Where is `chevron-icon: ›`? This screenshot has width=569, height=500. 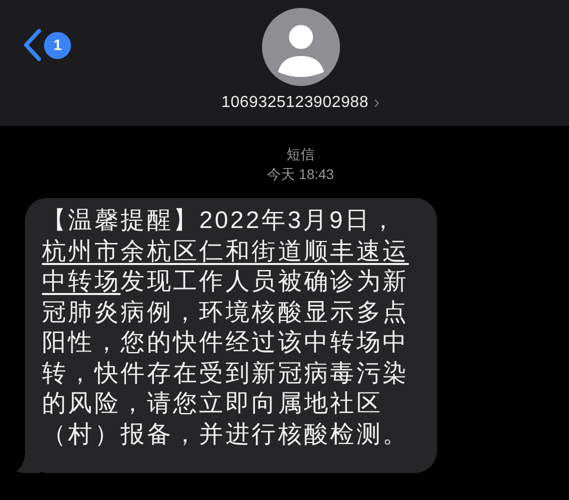
chevron-icon: › is located at coordinates (377, 102).